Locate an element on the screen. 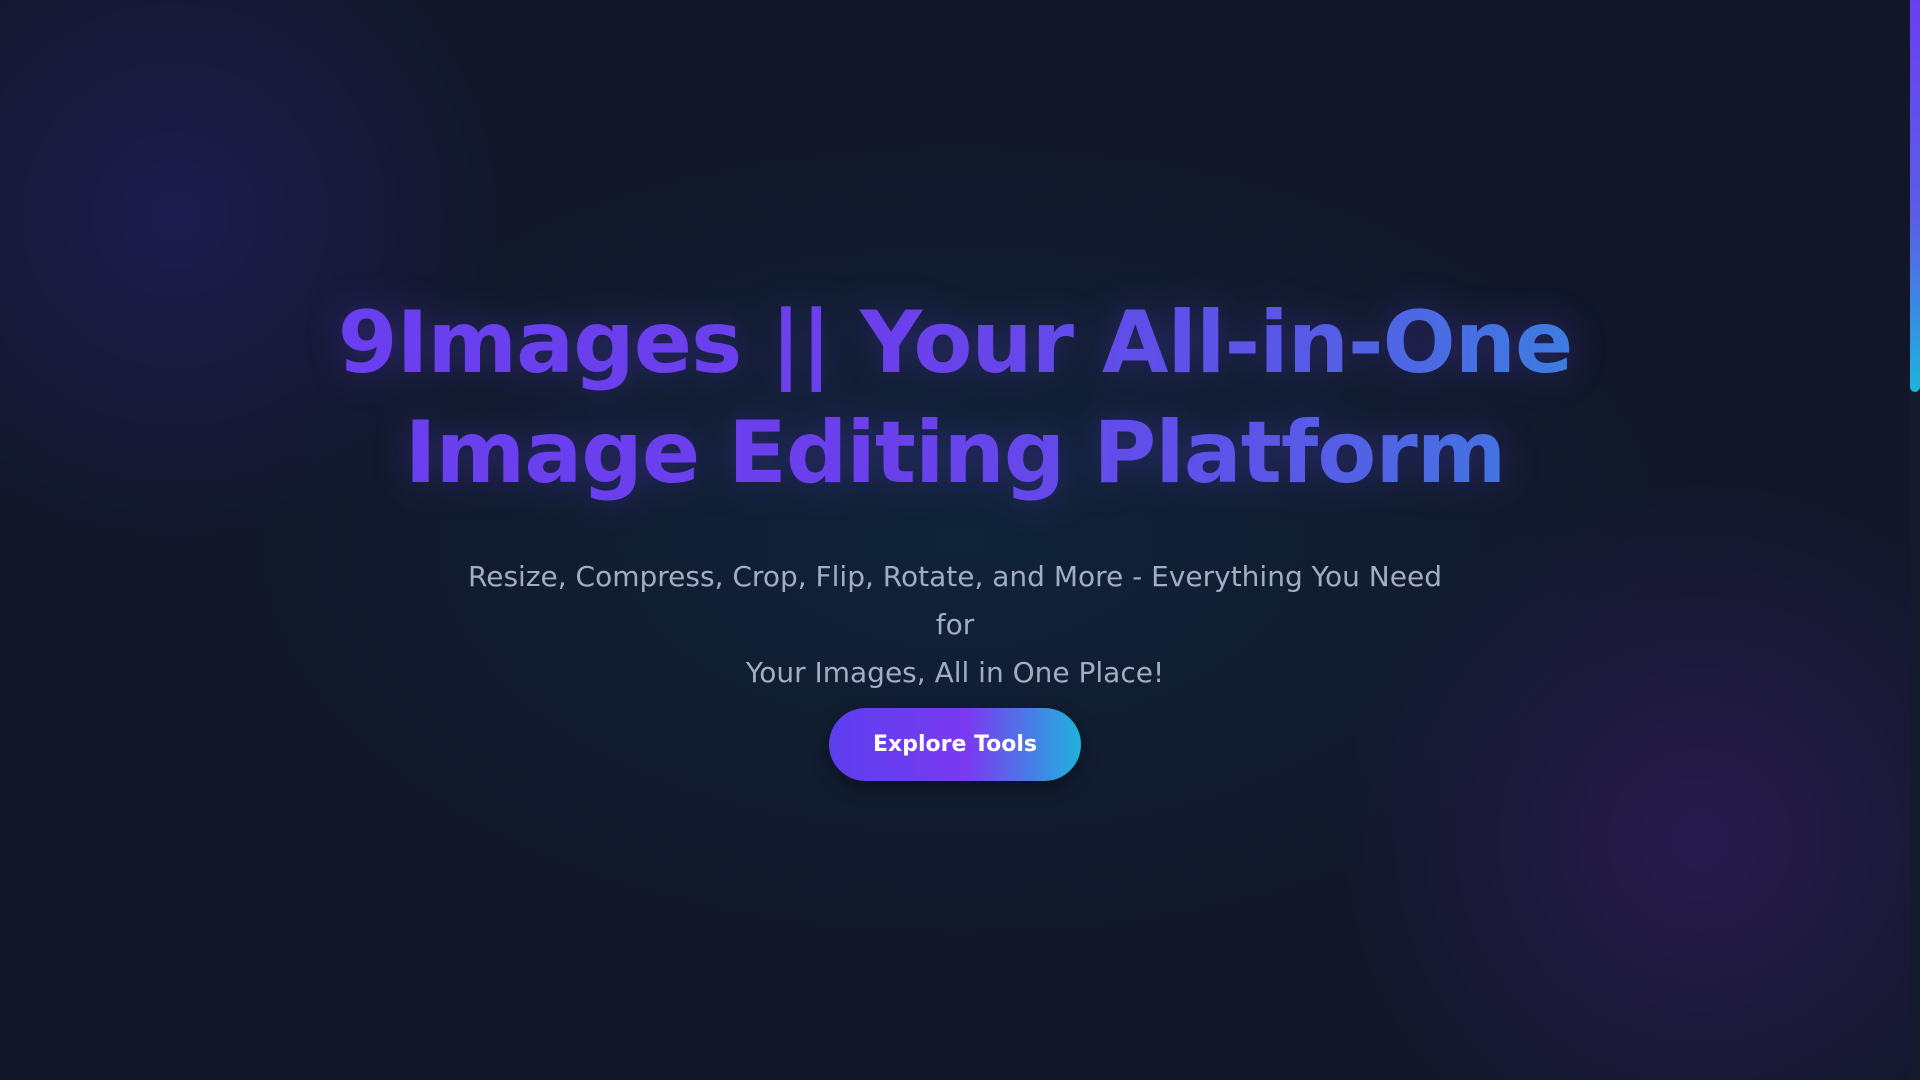 This screenshot has width=1920, height=1080. hero-title-line-1: 9Images || Your All-in-One is located at coordinates (955, 343).